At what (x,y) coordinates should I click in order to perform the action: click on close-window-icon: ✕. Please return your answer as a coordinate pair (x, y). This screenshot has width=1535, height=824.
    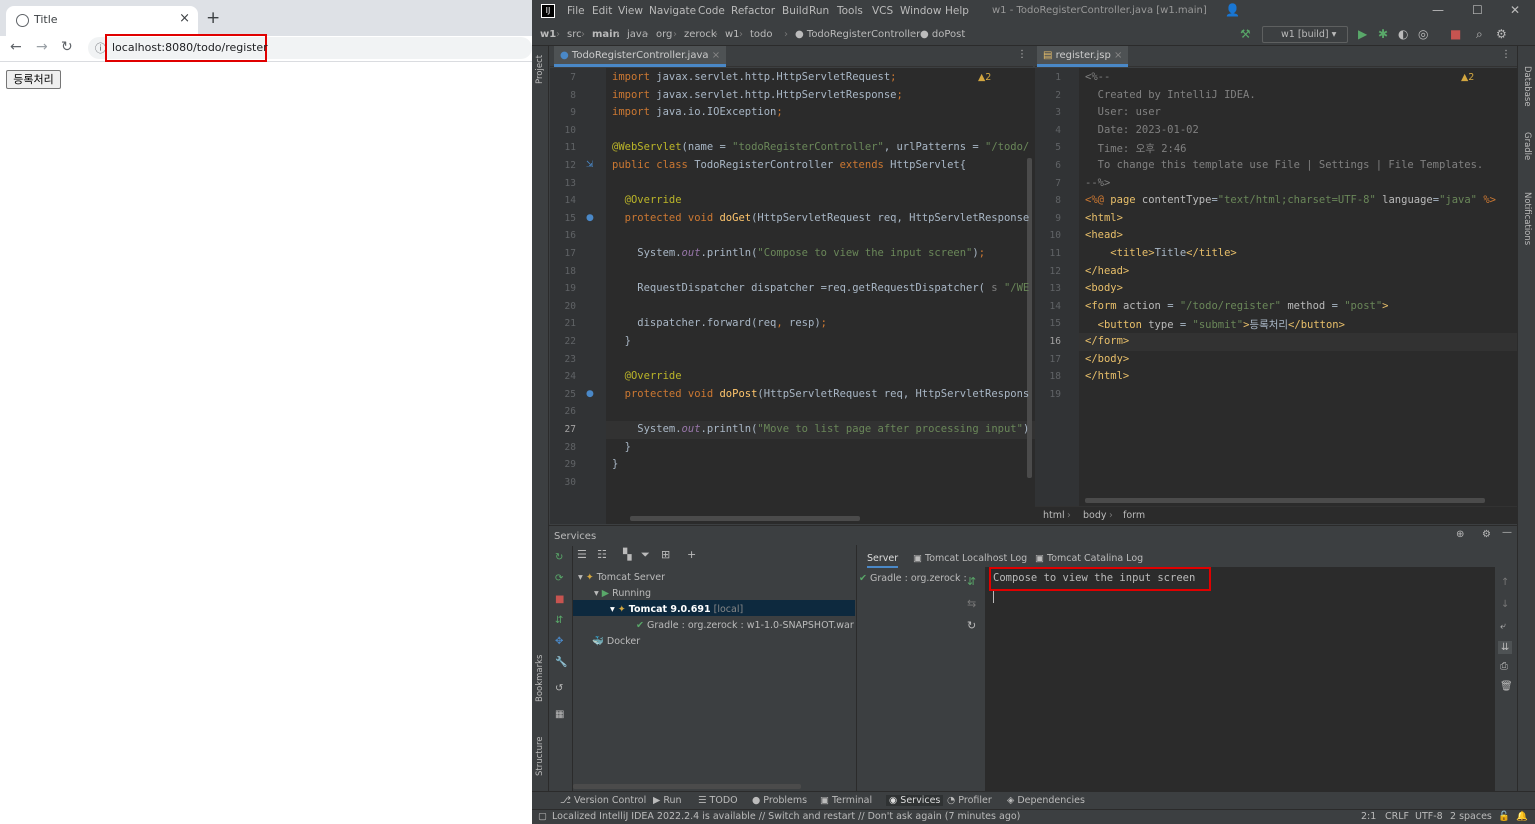
    Looking at the image, I should click on (1515, 10).